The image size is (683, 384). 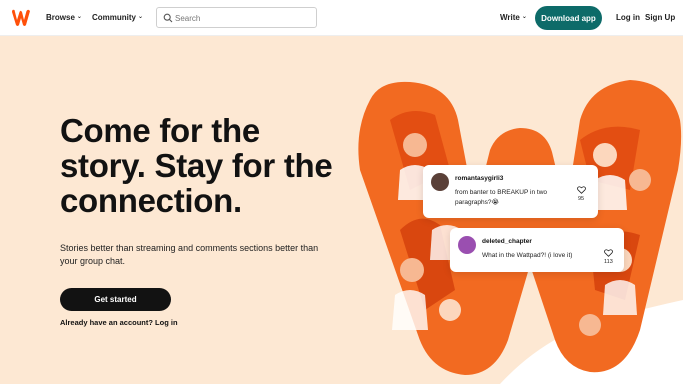 What do you see at coordinates (527, 255) in the screenshot?
I see `comment-text: What in the Wattpad?! (i love it)` at bounding box center [527, 255].